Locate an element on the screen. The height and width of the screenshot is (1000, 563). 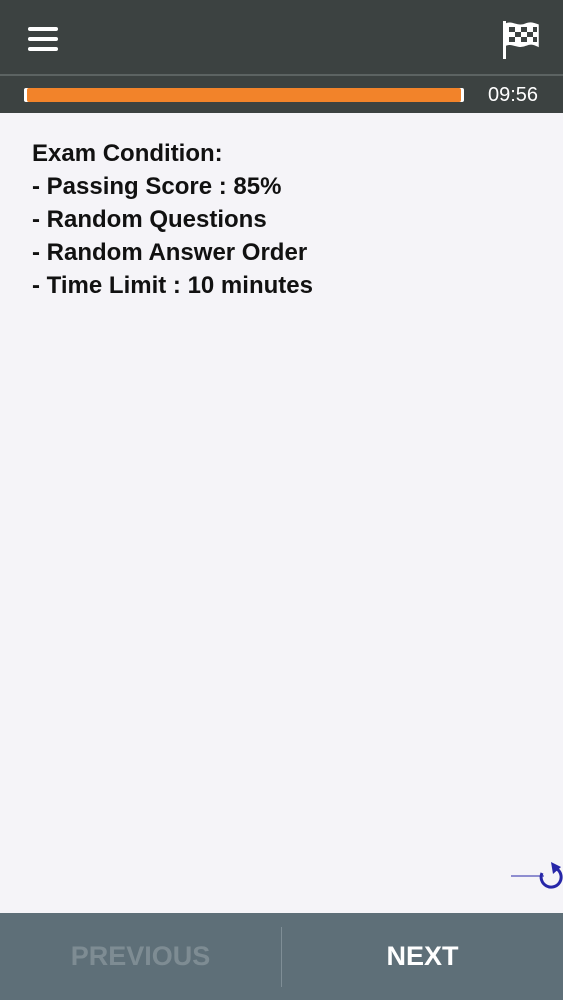
checkered-flag-icon is located at coordinates (521, 40).